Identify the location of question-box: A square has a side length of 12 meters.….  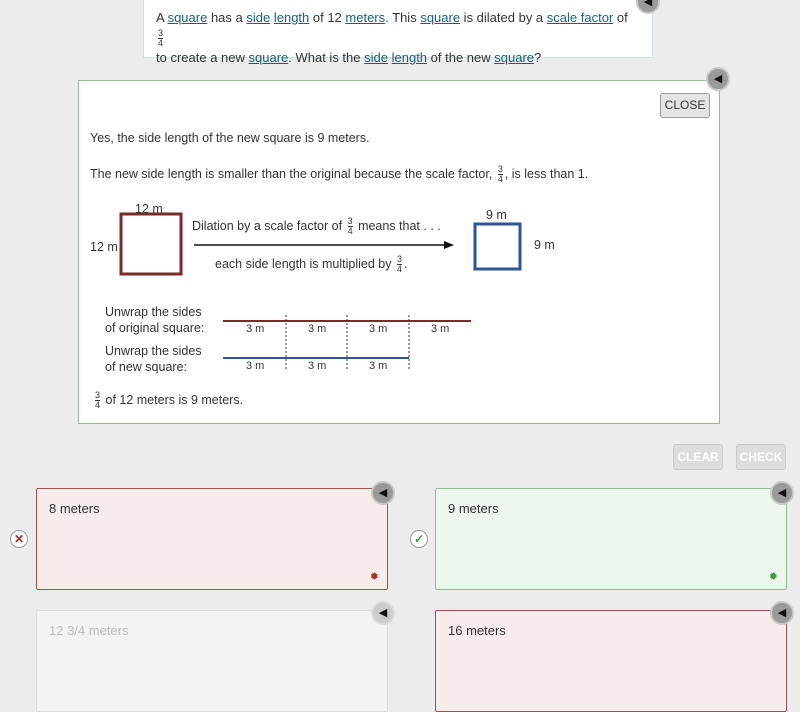
(398, 32).